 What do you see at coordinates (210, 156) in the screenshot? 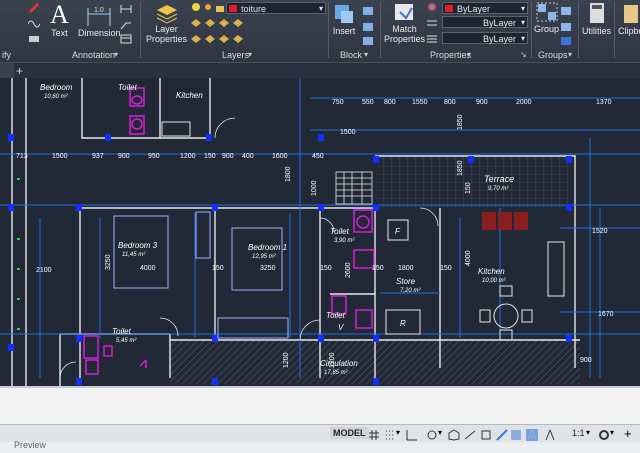
I see `dim-row-text: 150` at bounding box center [210, 156].